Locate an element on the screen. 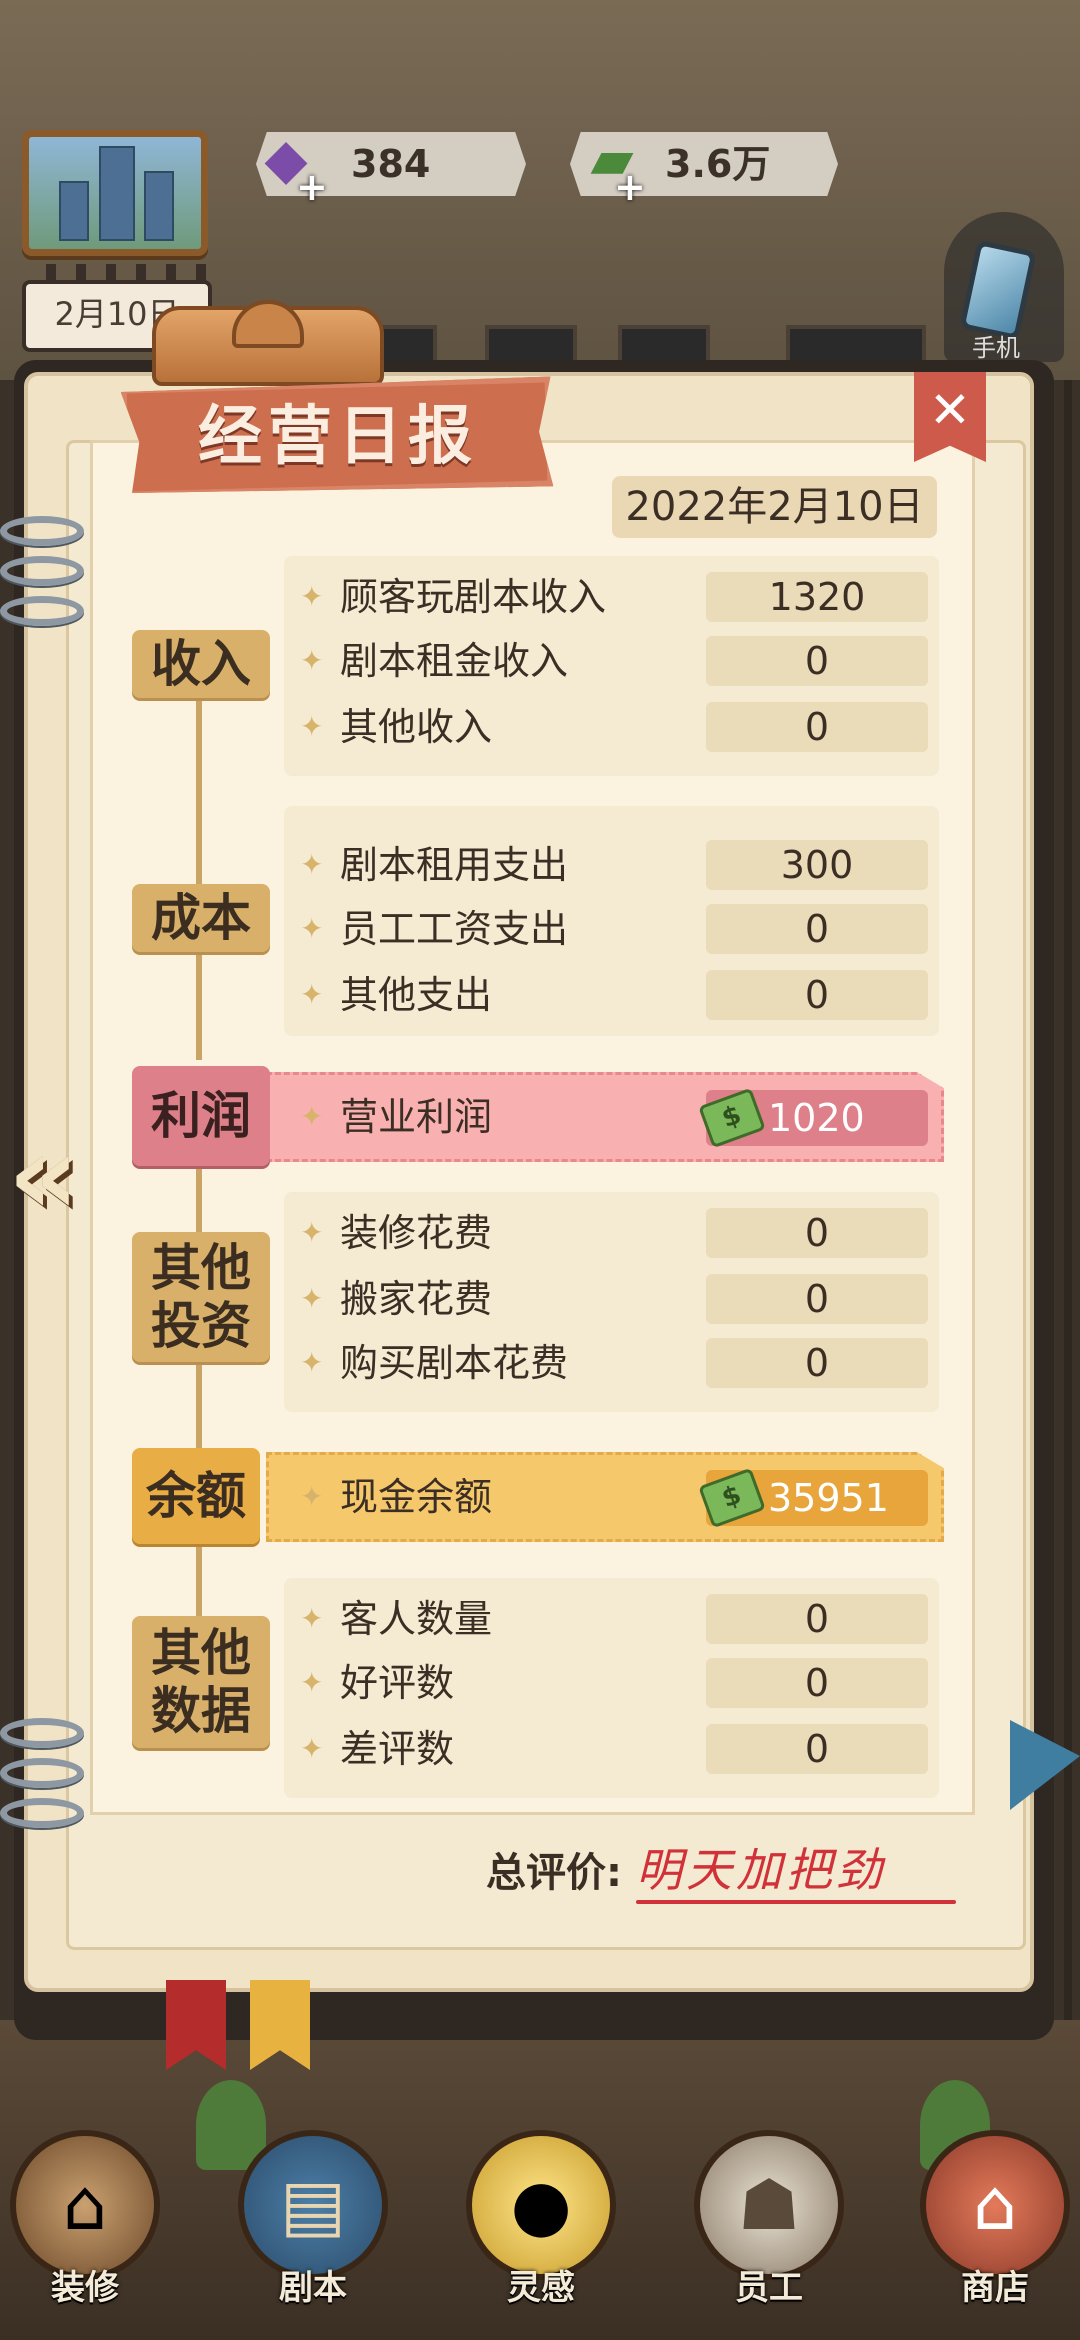  previous-page-arrow-icon: « is located at coordinates (63, 1175).